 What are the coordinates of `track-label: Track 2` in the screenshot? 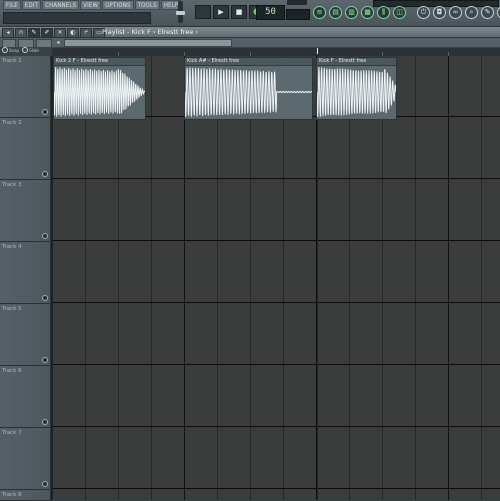 It's located at (12, 123).